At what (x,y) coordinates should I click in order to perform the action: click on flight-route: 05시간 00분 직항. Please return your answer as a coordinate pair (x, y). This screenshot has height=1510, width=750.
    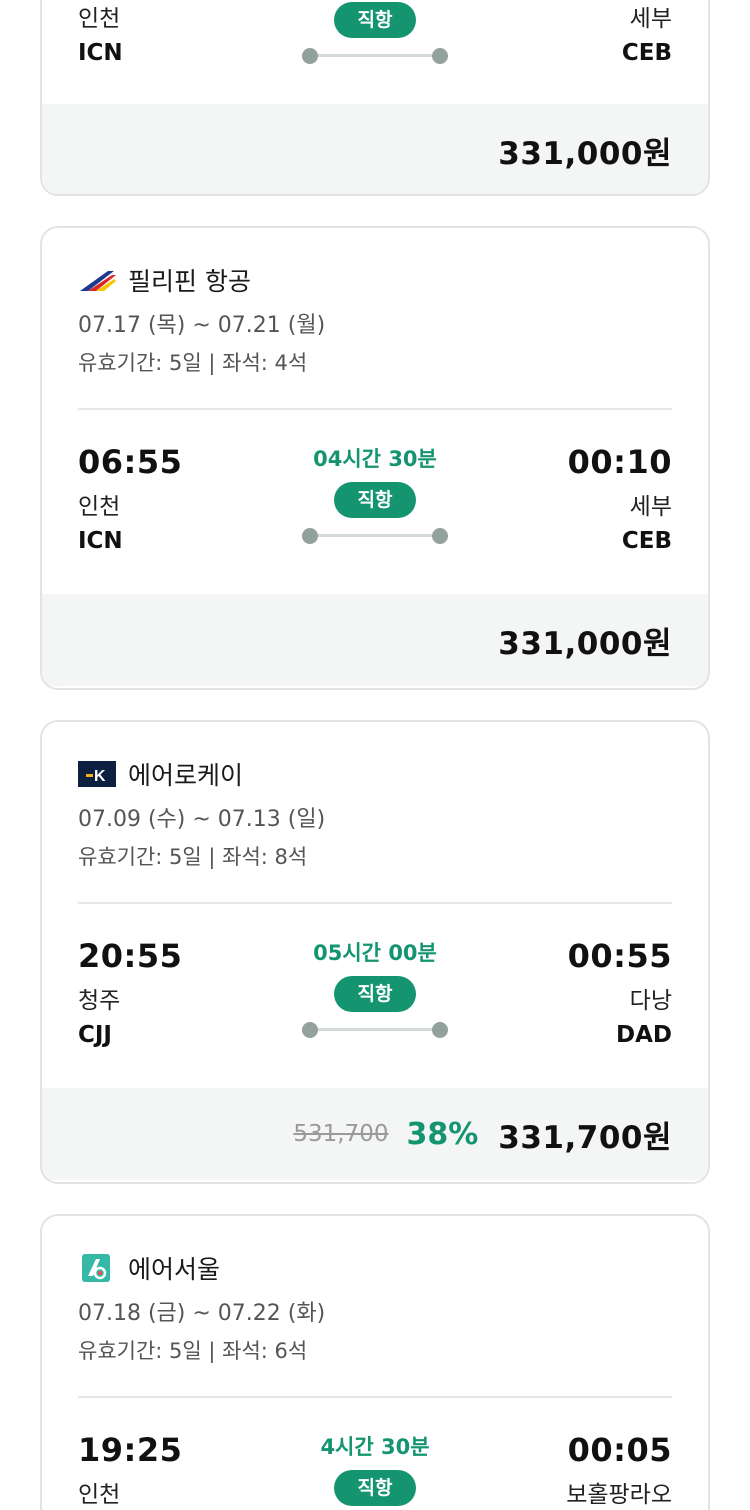
    Looking at the image, I should click on (375, 988).